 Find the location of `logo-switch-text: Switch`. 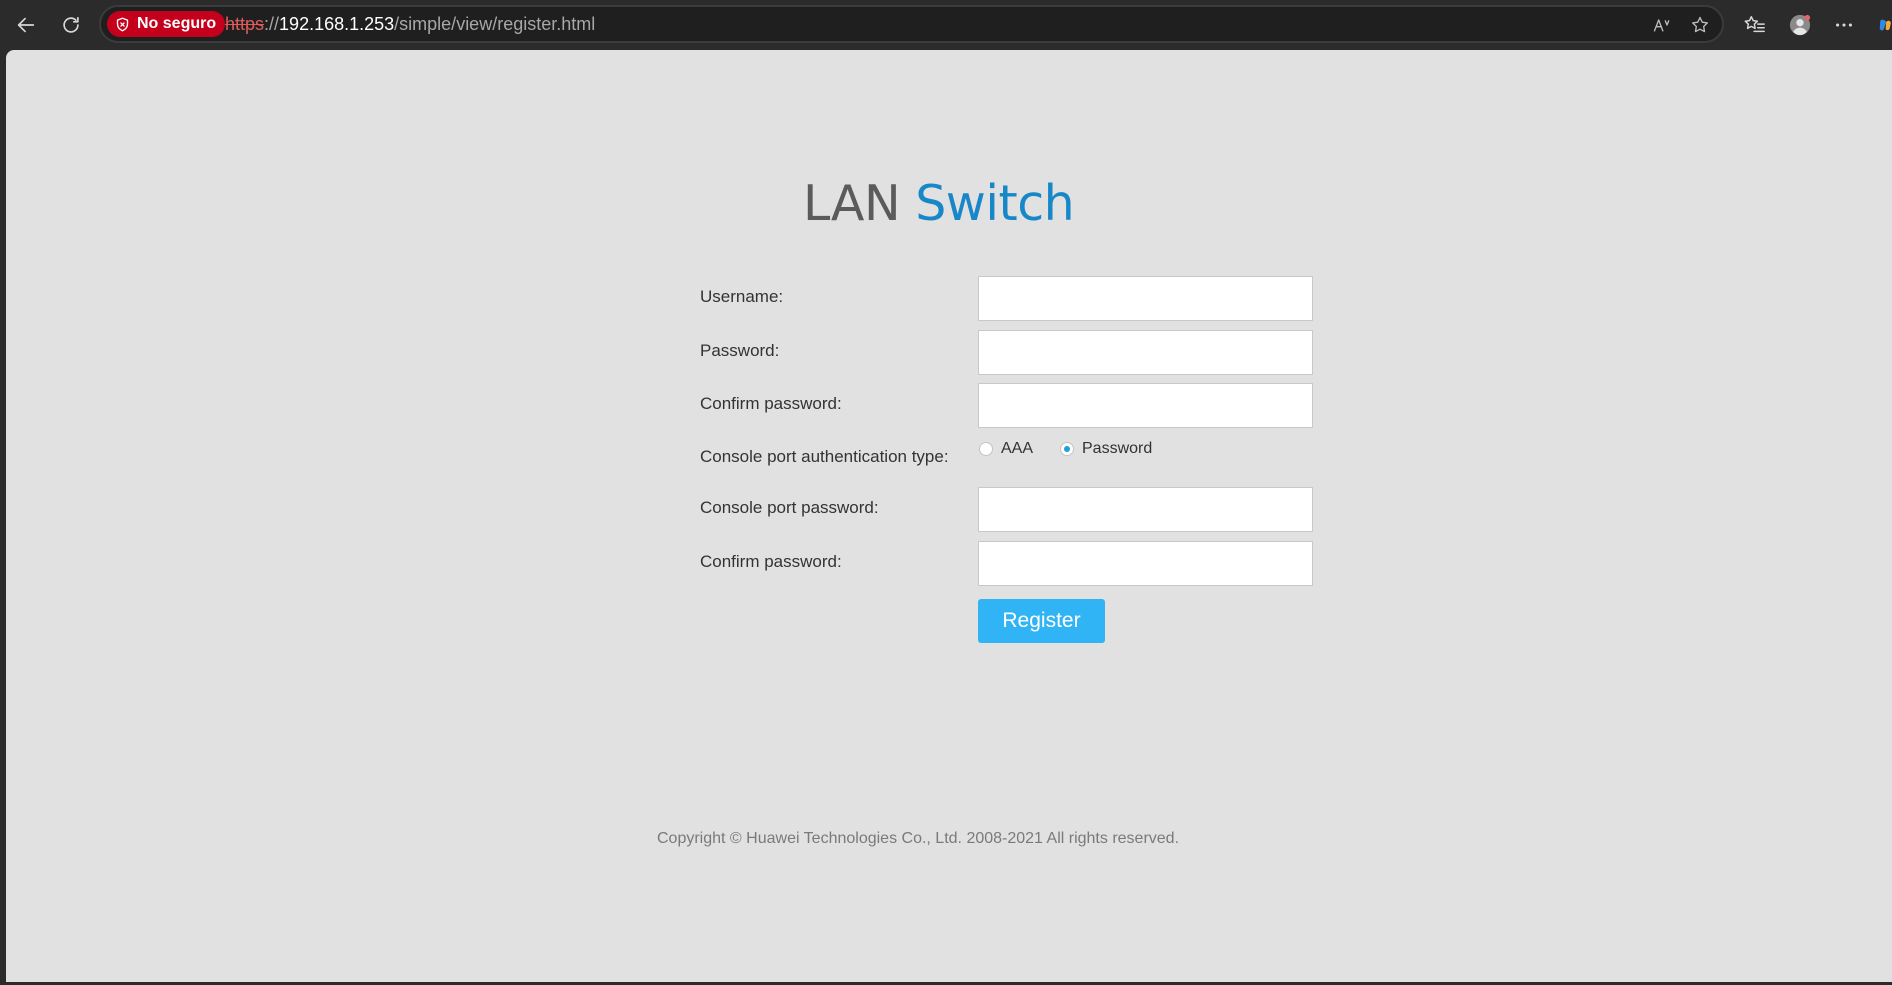

logo-switch-text: Switch is located at coordinates (995, 203).